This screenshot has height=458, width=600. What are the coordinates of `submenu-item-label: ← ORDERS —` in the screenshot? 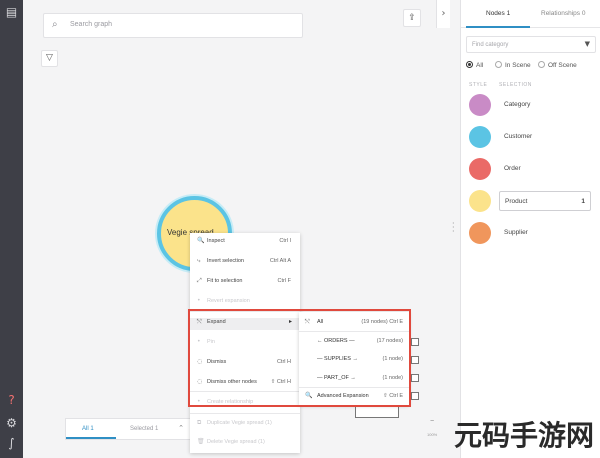 It's located at (336, 341).